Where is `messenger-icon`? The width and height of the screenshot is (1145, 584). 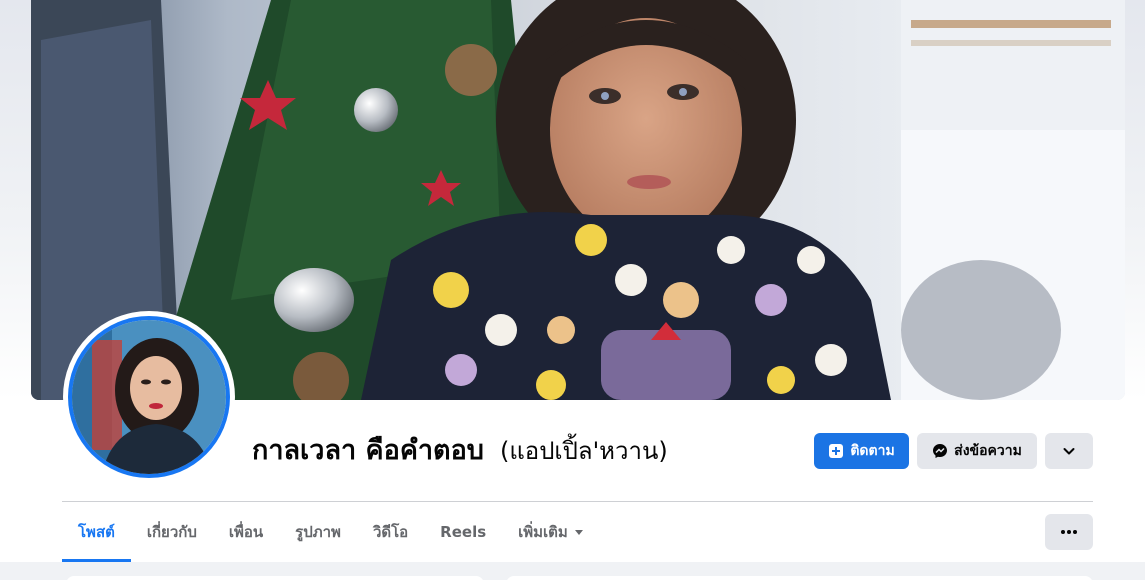 messenger-icon is located at coordinates (940, 451).